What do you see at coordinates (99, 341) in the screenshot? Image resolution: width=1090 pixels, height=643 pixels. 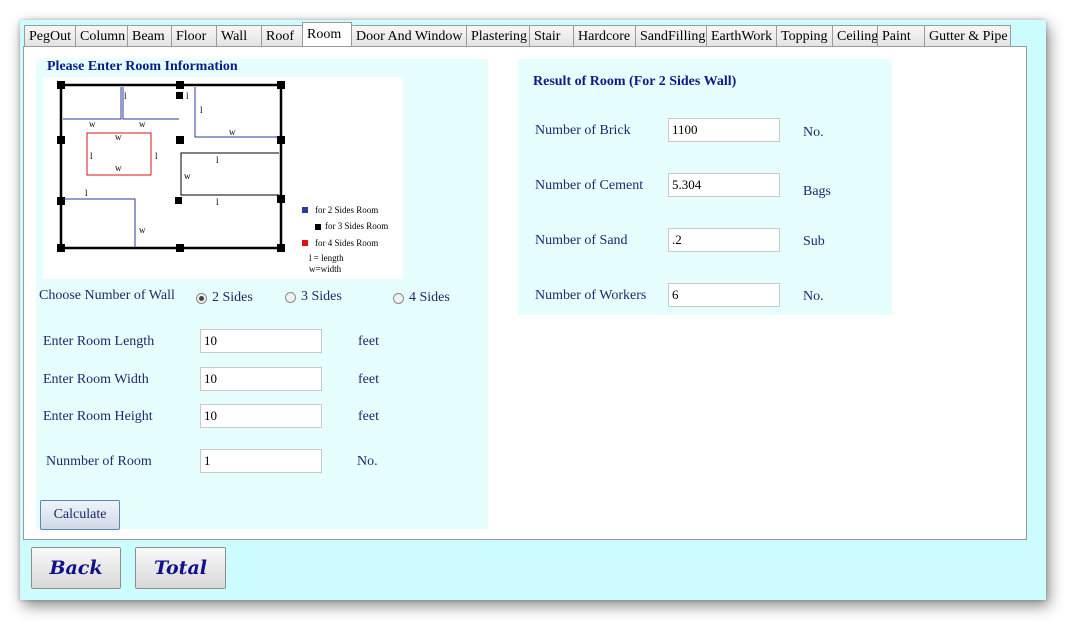 I see `room-length-label: Enter Room Length` at bounding box center [99, 341].